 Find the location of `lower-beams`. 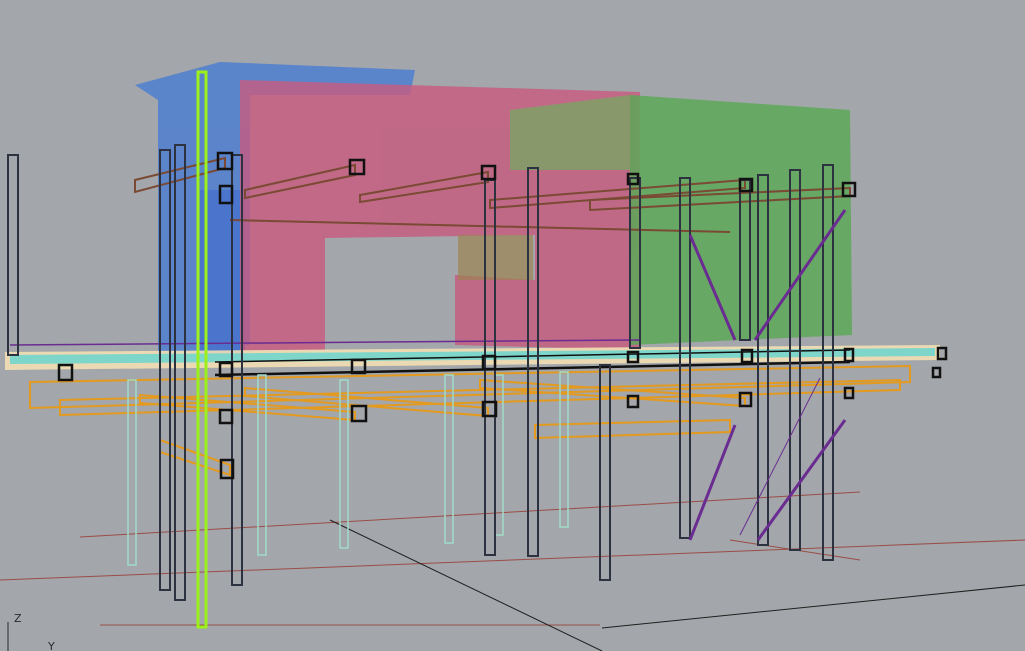

lower-beams is located at coordinates (470, 420).